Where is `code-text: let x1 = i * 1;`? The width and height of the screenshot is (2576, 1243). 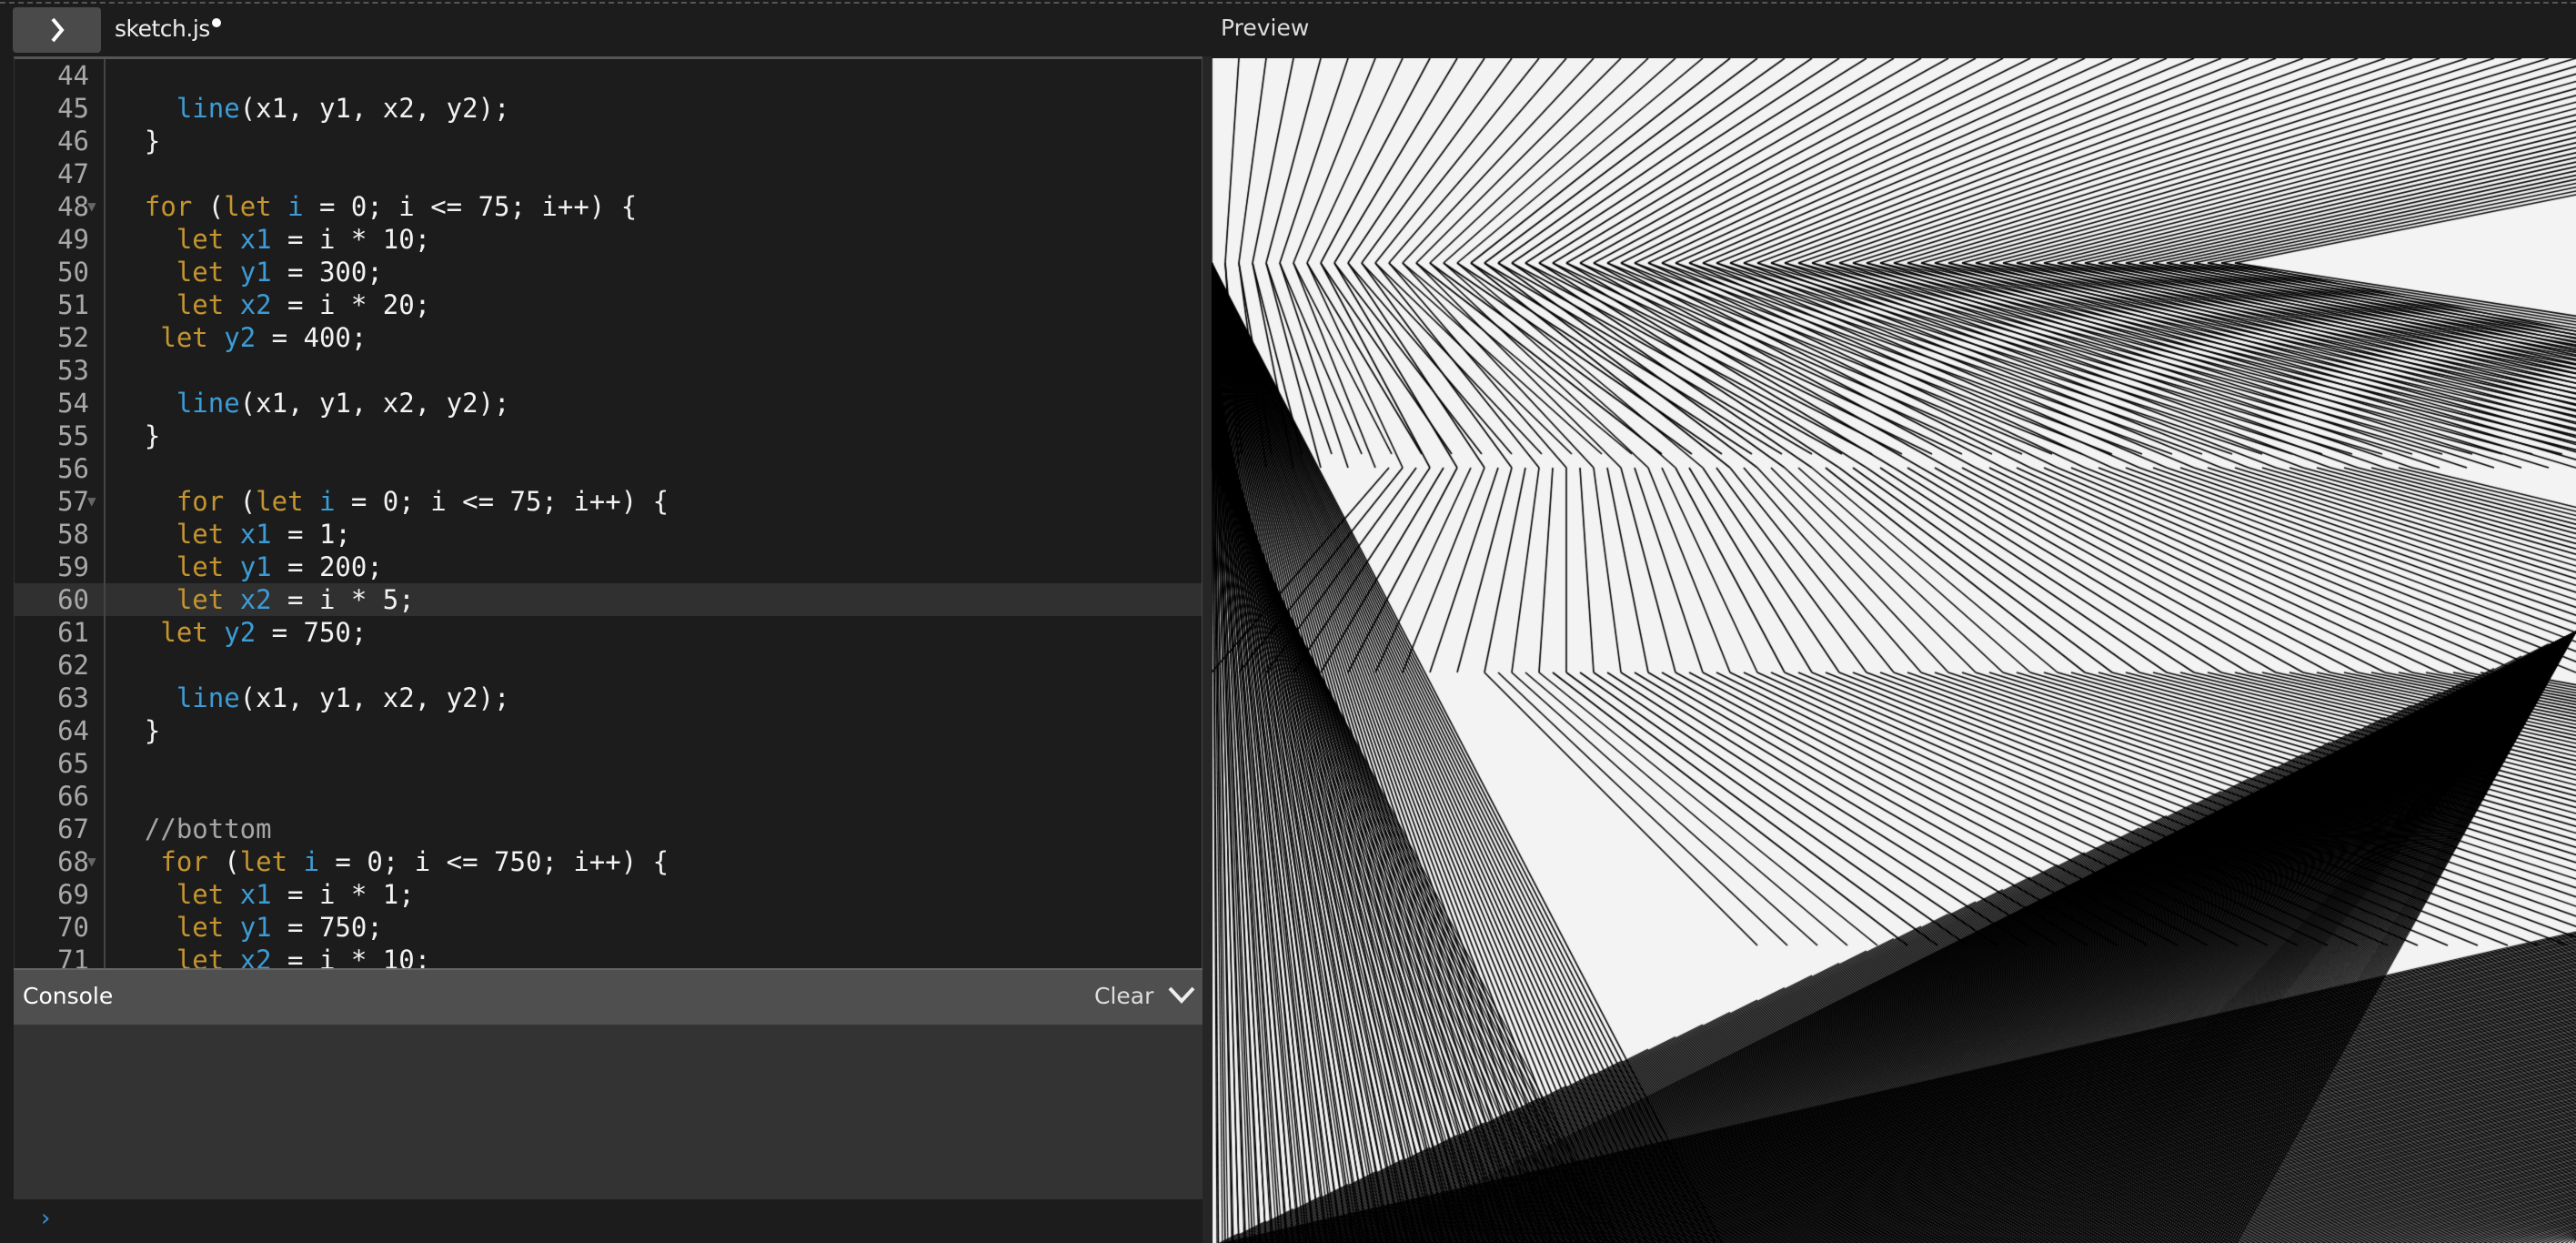
code-text: let x1 = i * 1; is located at coordinates (264, 894).